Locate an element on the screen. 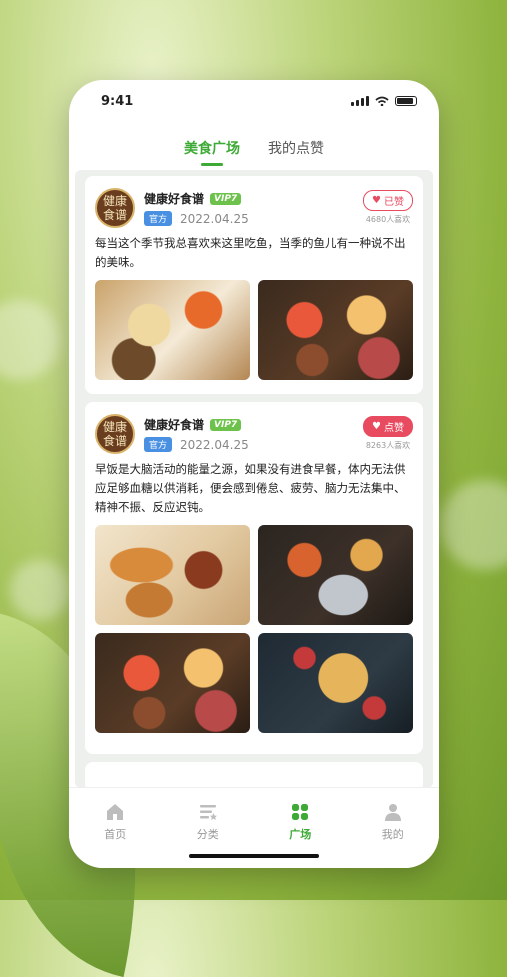 This screenshot has height=977, width=507. nav-item-home: 首页 is located at coordinates (115, 828).